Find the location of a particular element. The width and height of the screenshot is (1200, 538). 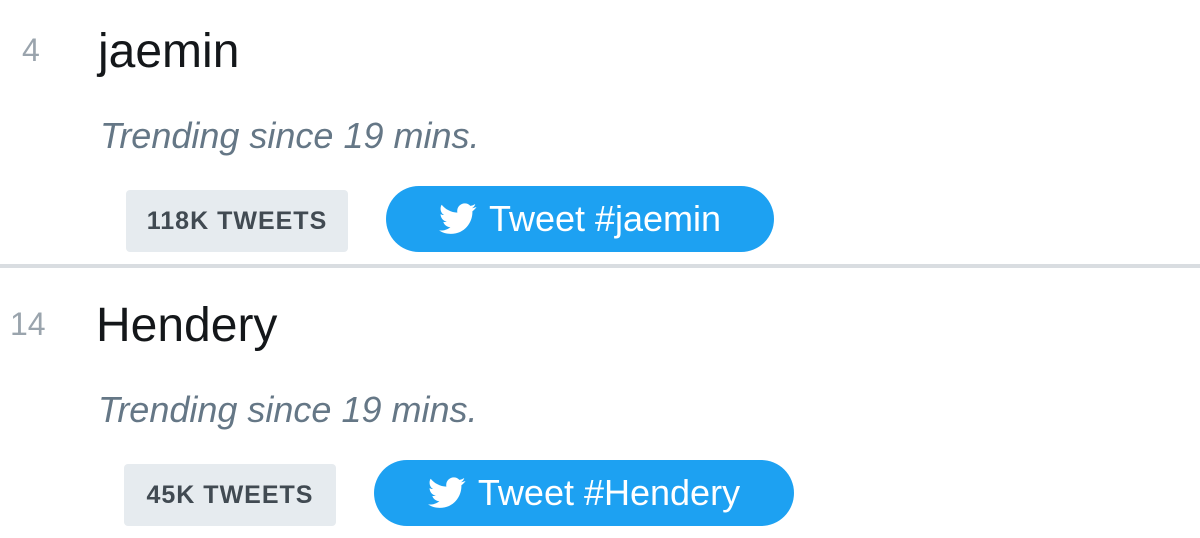

tweet-count-badge: 45K TWEETS is located at coordinates (230, 495).